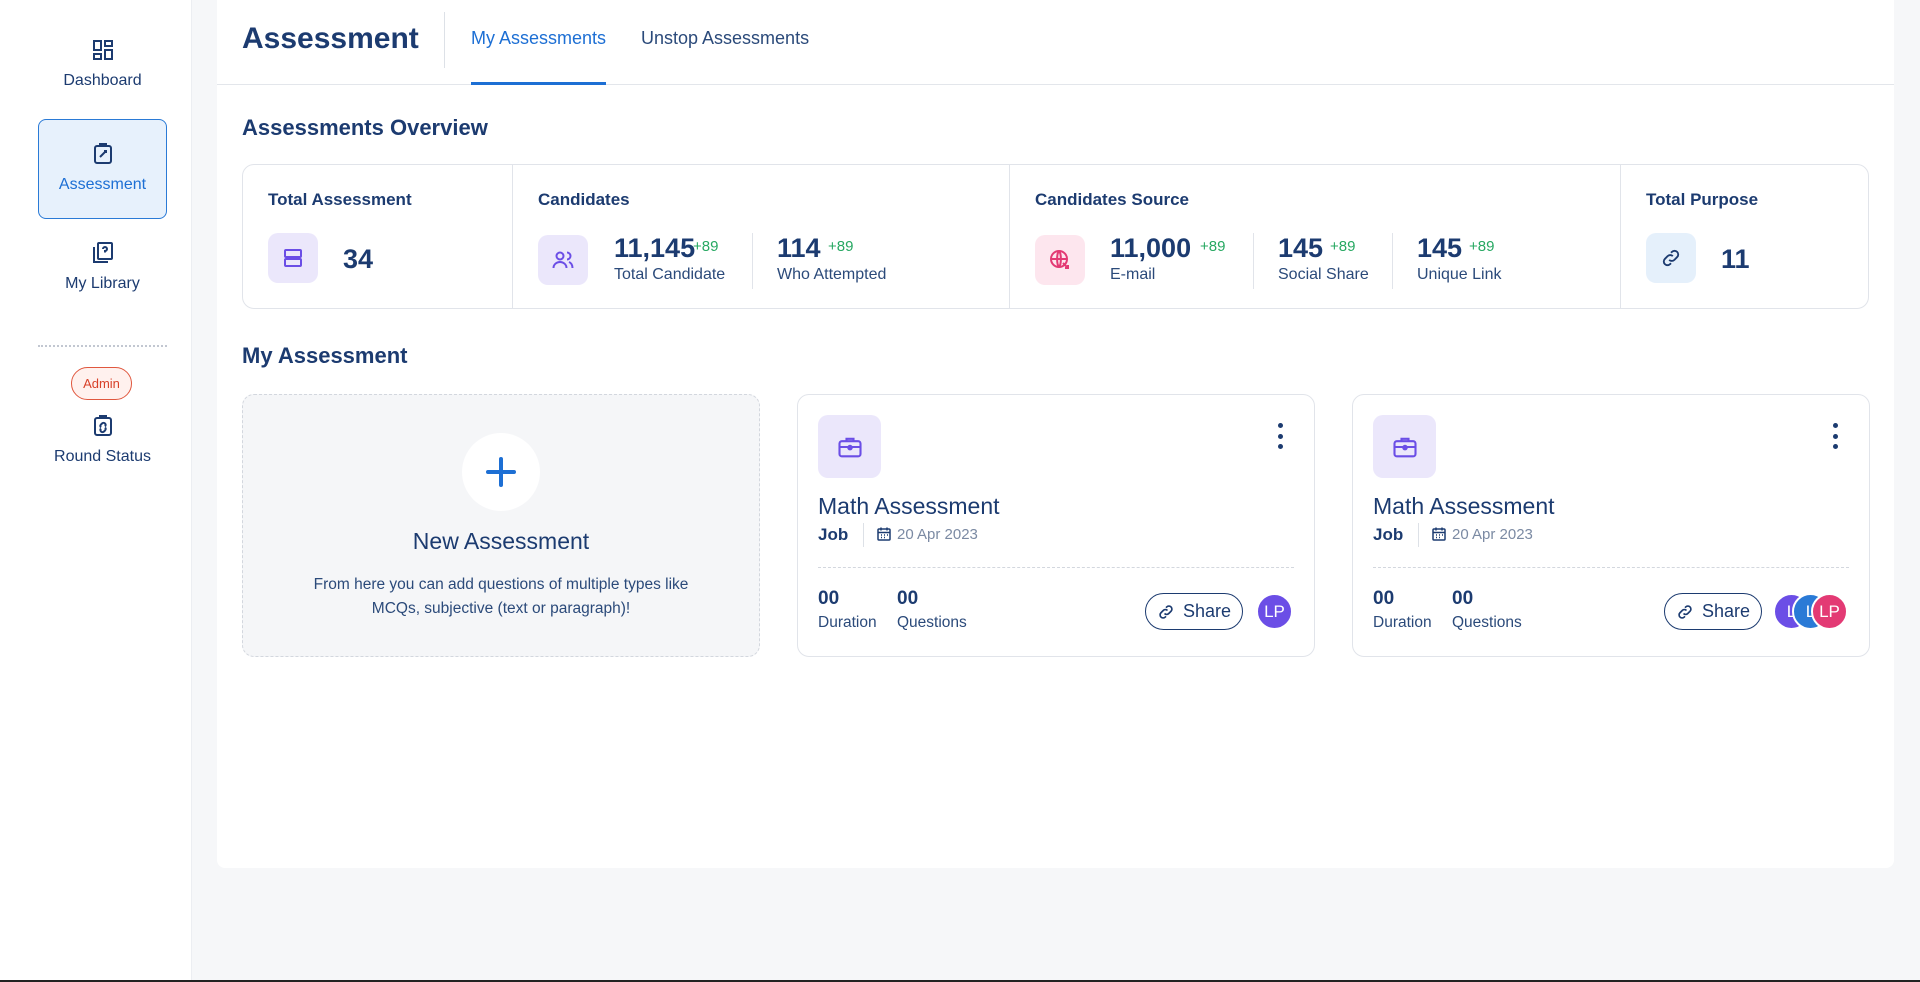  Describe the element at coordinates (655, 248) in the screenshot. I see `total-candidate-value: 11,145` at that location.